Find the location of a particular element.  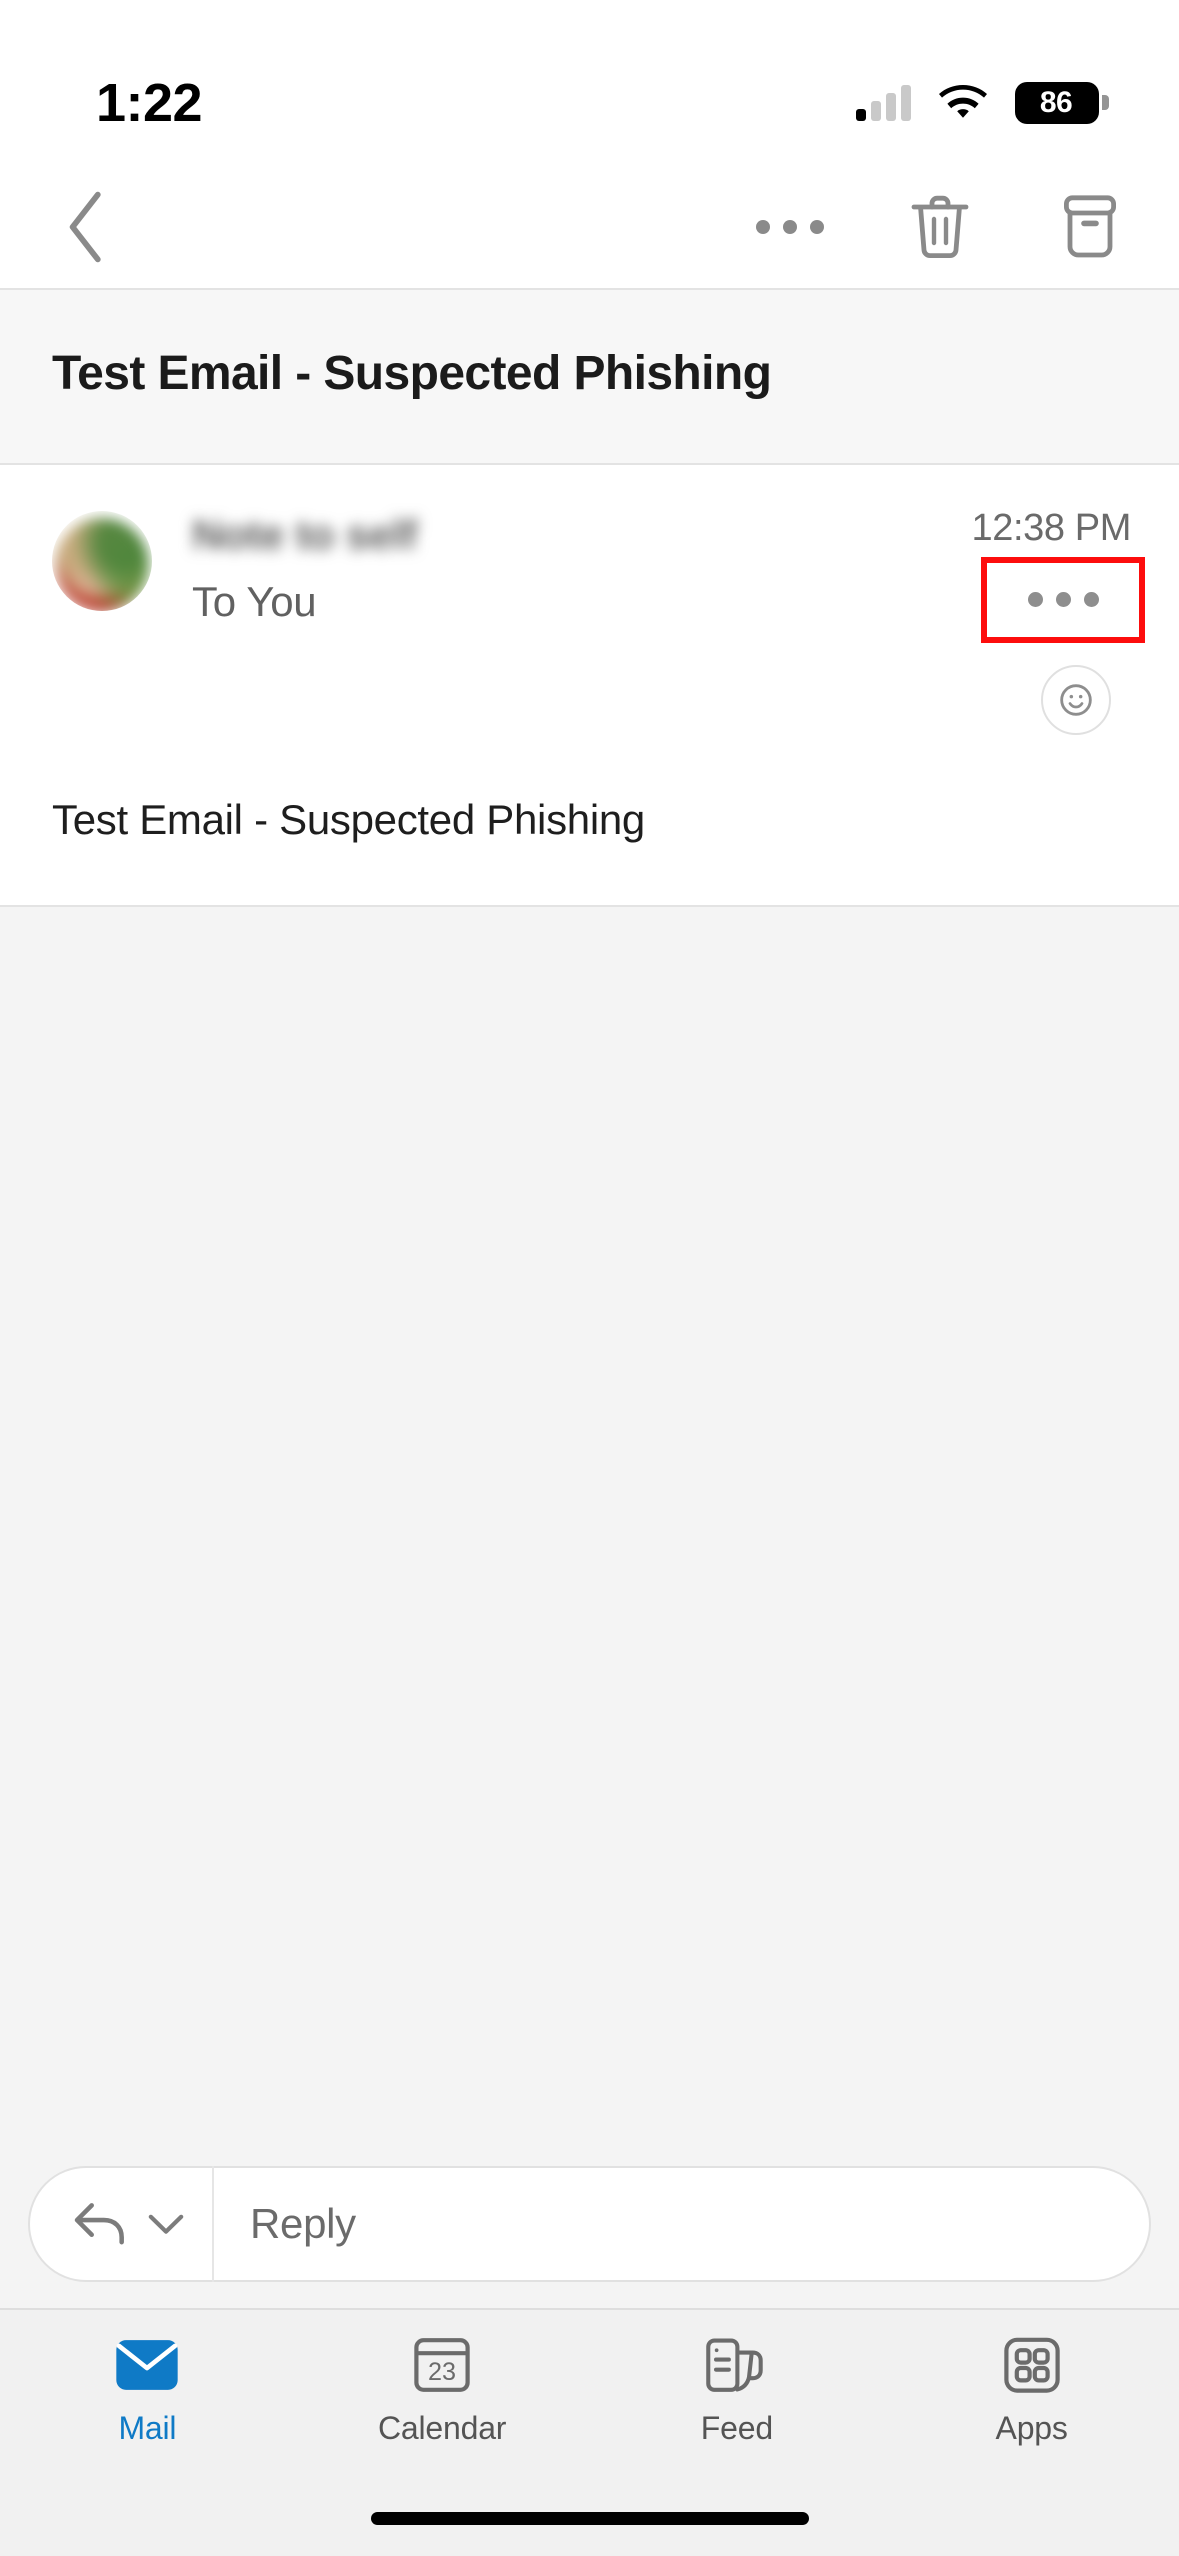

message-meta: 12:38 PM is located at coordinates (1066, 622).